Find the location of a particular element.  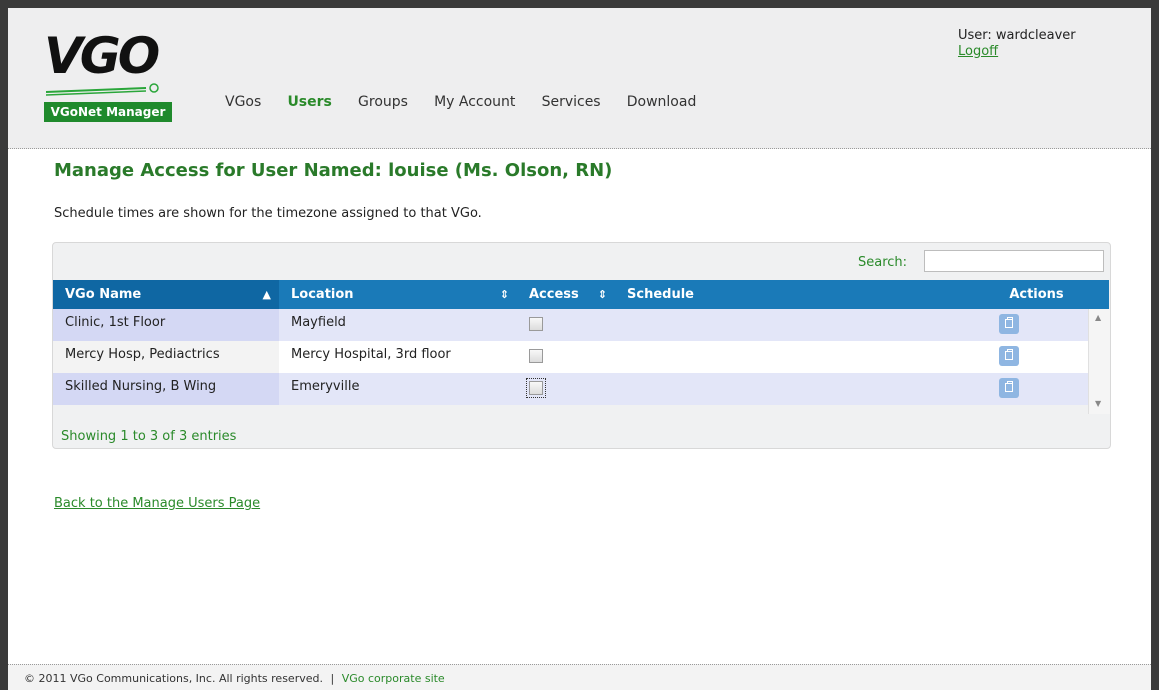

cell-vgo-name: Clinic, 1st Floor is located at coordinates (166, 325).